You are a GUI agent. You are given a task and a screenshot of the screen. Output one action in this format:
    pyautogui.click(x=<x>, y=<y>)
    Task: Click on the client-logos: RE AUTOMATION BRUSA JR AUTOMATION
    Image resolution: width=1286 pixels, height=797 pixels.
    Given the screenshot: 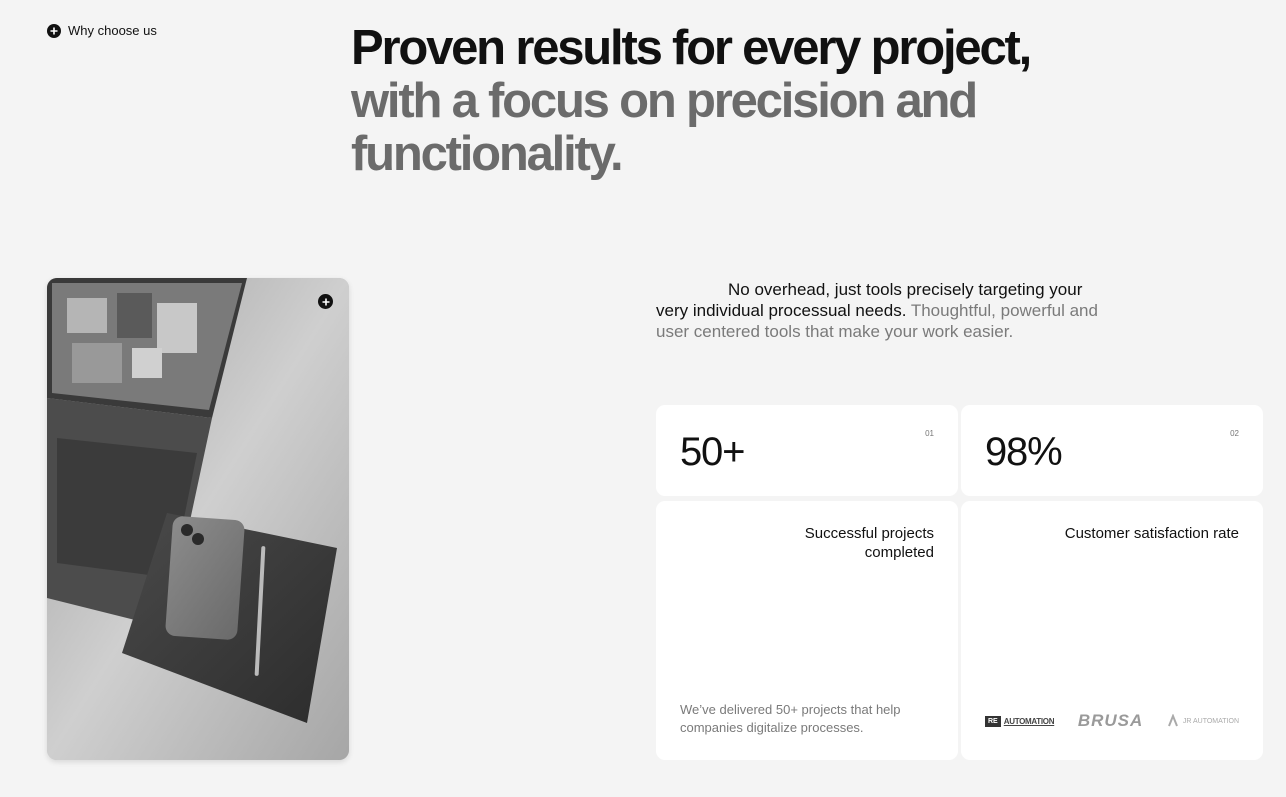 What is the action you would take?
    pyautogui.click(x=1112, y=721)
    